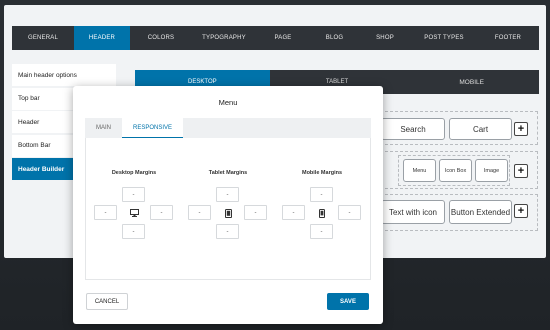  I want to click on nav-tab-shop: SHOP, so click(385, 38).